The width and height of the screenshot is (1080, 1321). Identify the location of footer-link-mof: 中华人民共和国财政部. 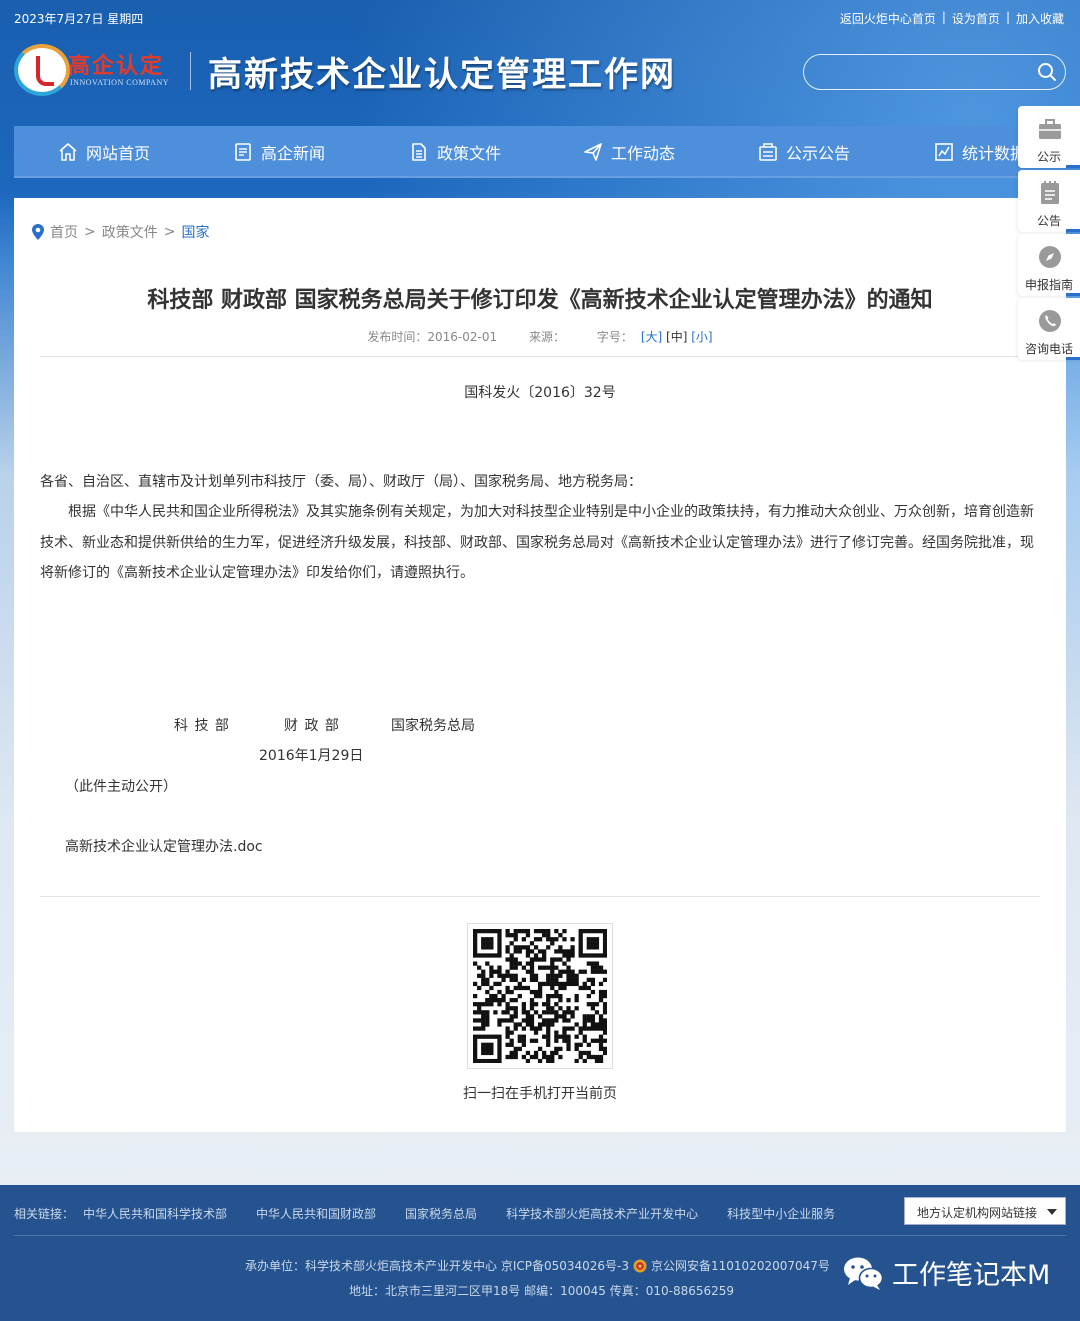
(316, 1213).